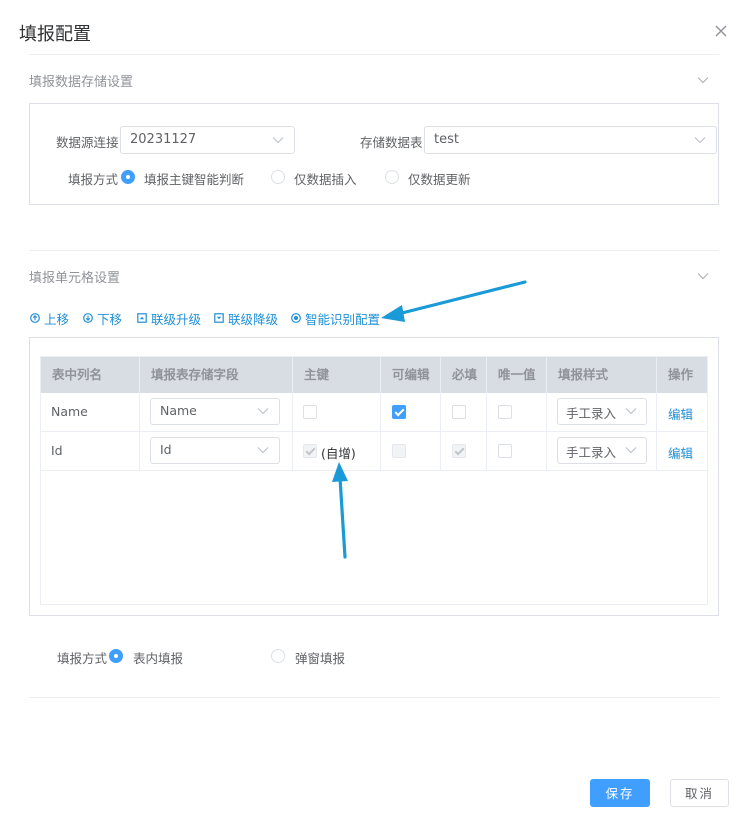 This screenshot has height=826, width=749. I want to click on field-cell: Id, so click(216, 451).